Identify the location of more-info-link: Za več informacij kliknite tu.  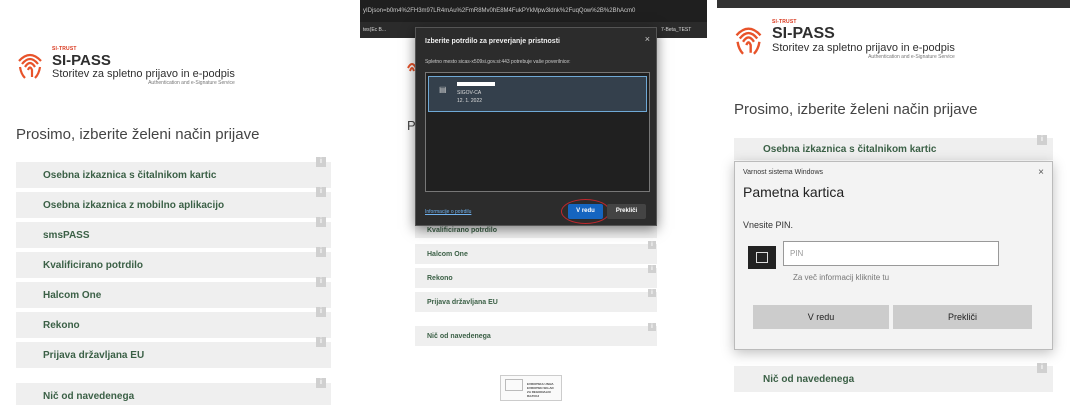
(841, 277).